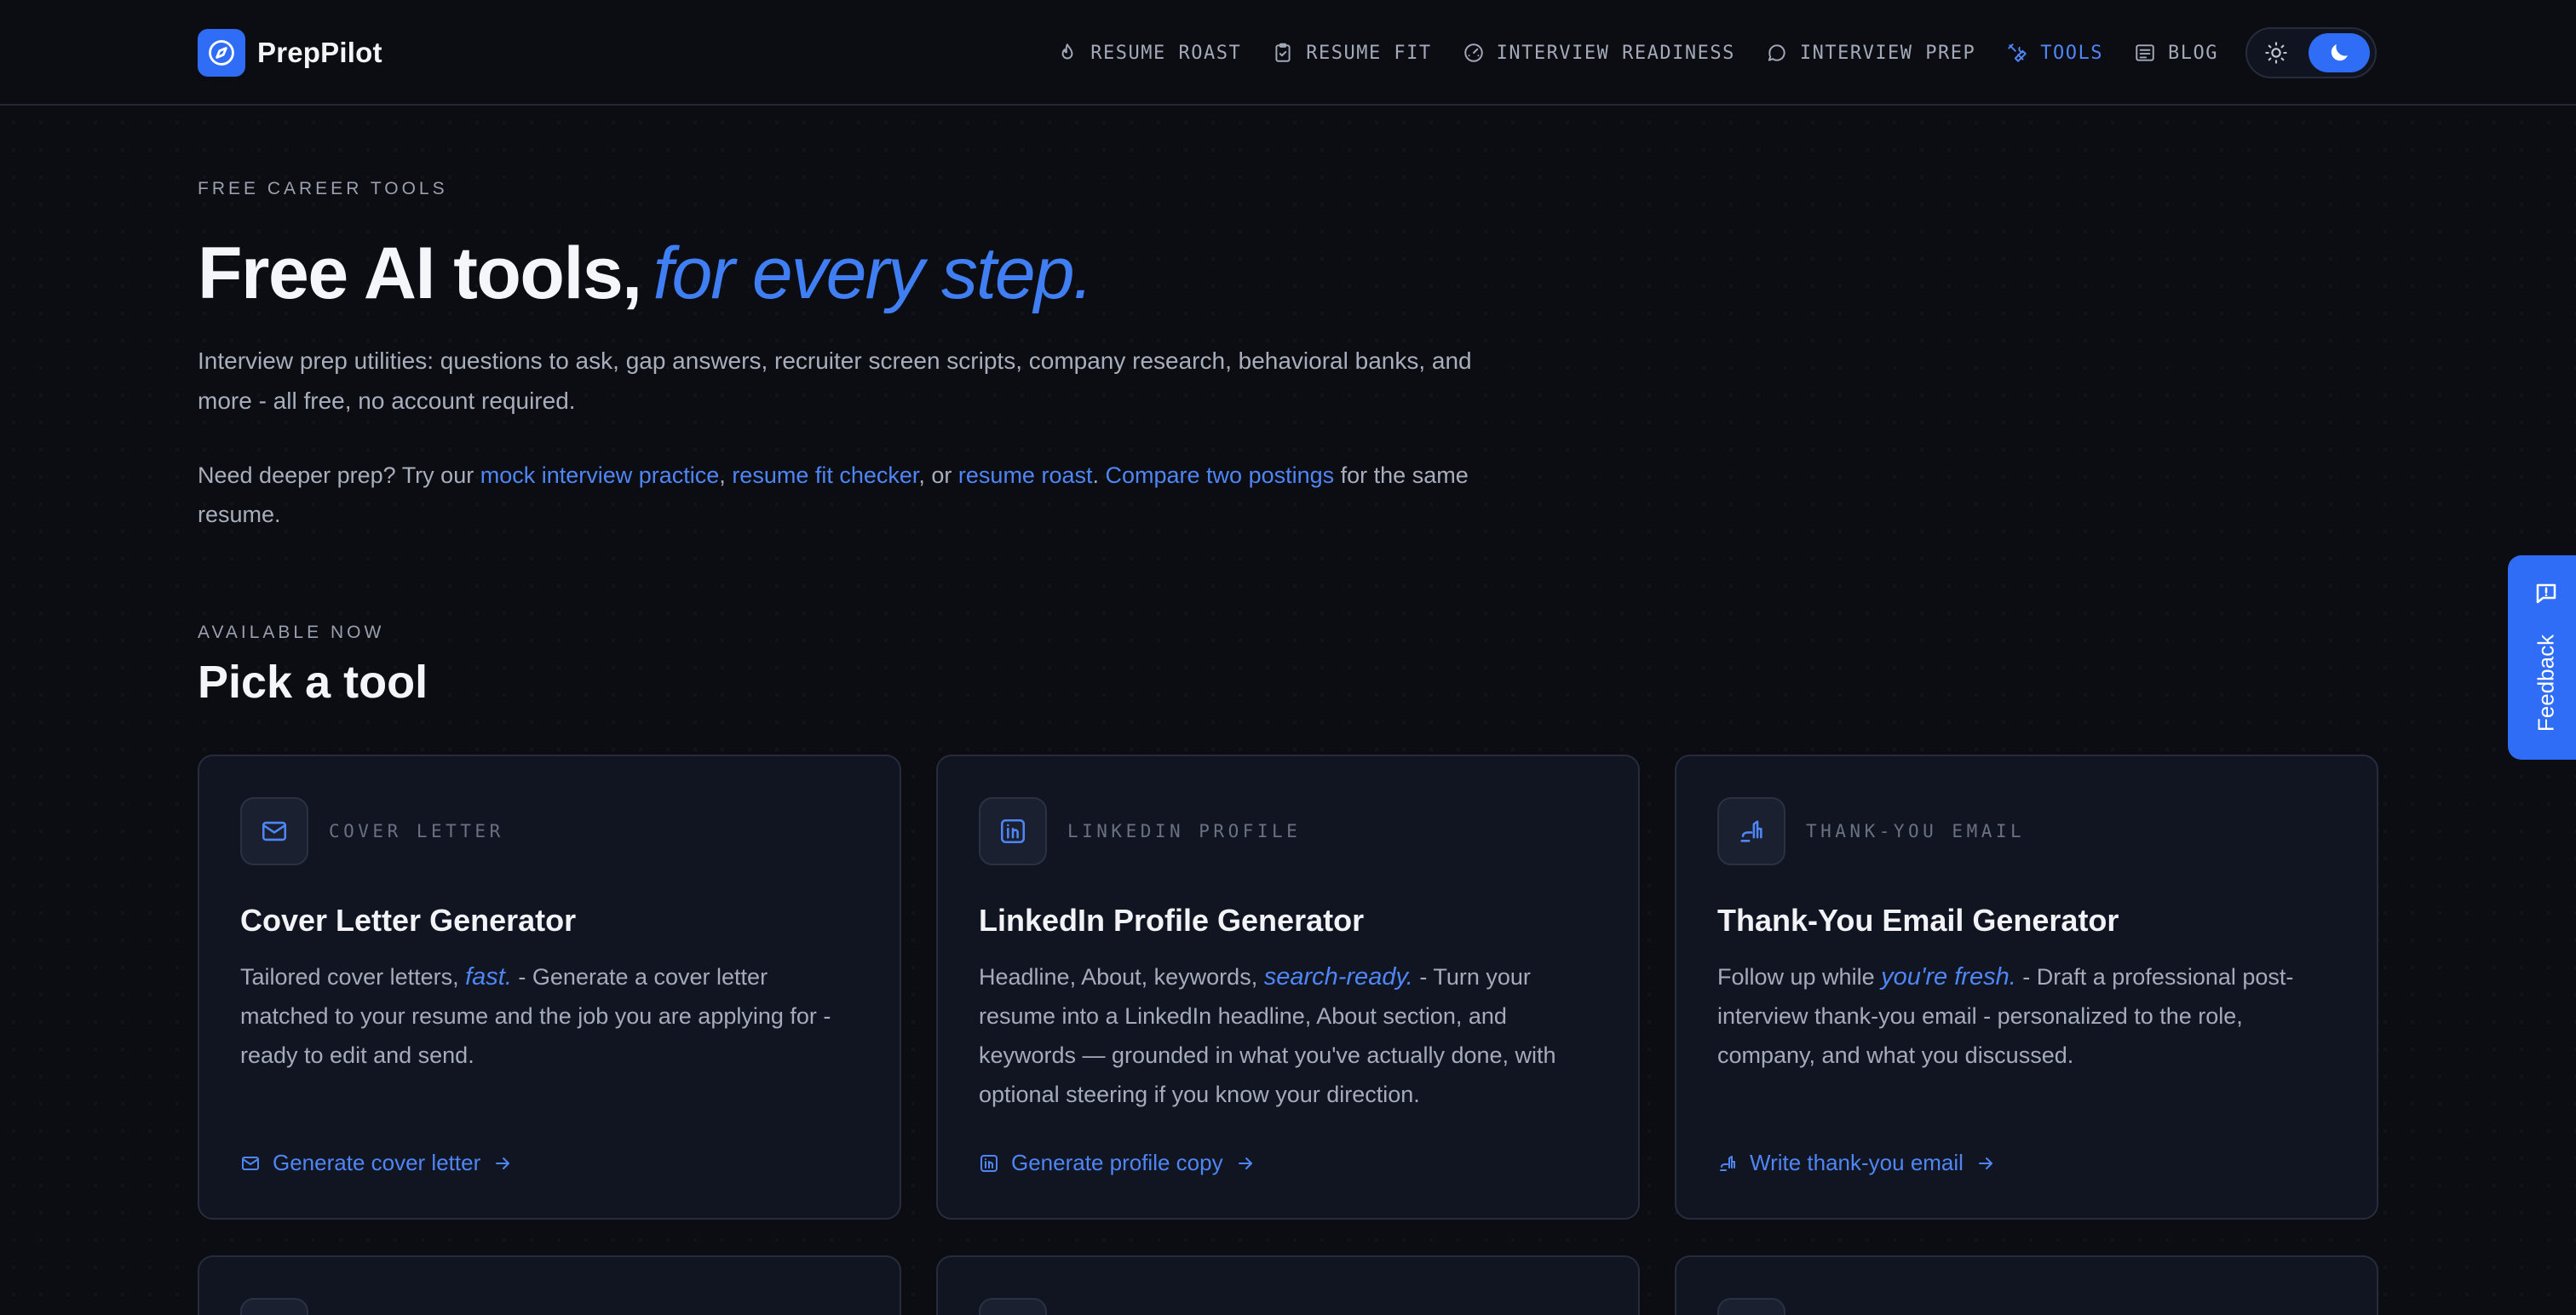 This screenshot has height=1315, width=2576. I want to click on feedback-icon, so click(2546, 593).